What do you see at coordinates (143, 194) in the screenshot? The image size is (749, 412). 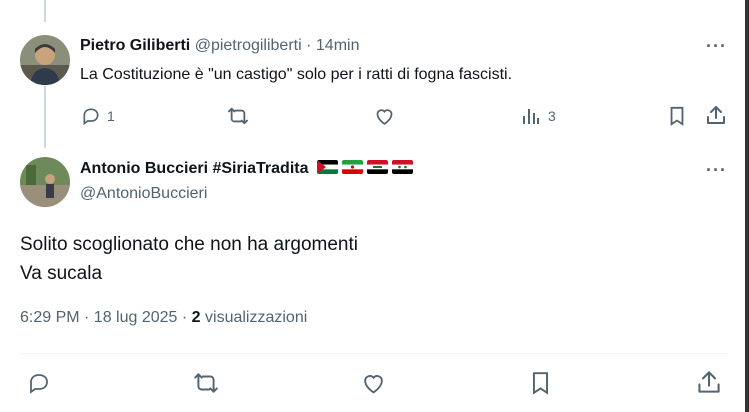 I see `author-handle: @AntonioBuccieri` at bounding box center [143, 194].